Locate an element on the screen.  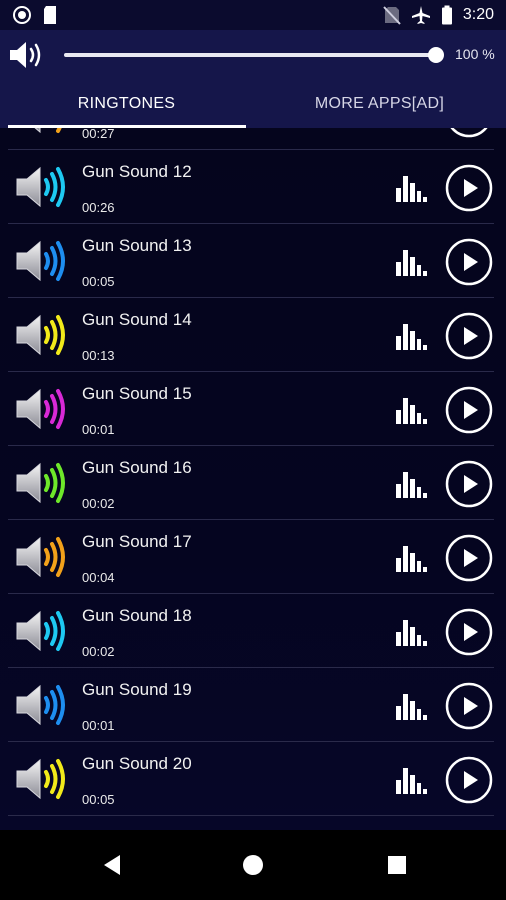
navigation-bar is located at coordinates (253, 865).